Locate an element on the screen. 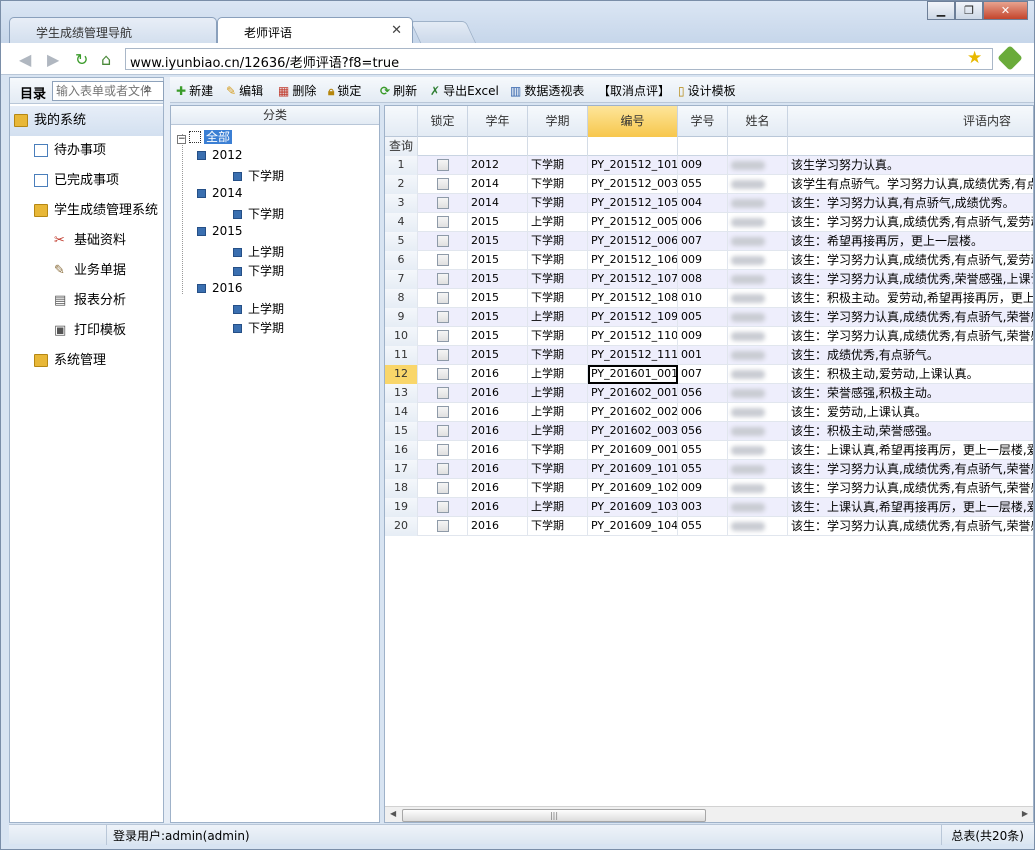  lock-button: 🔒︎ 锁定 is located at coordinates (344, 90).